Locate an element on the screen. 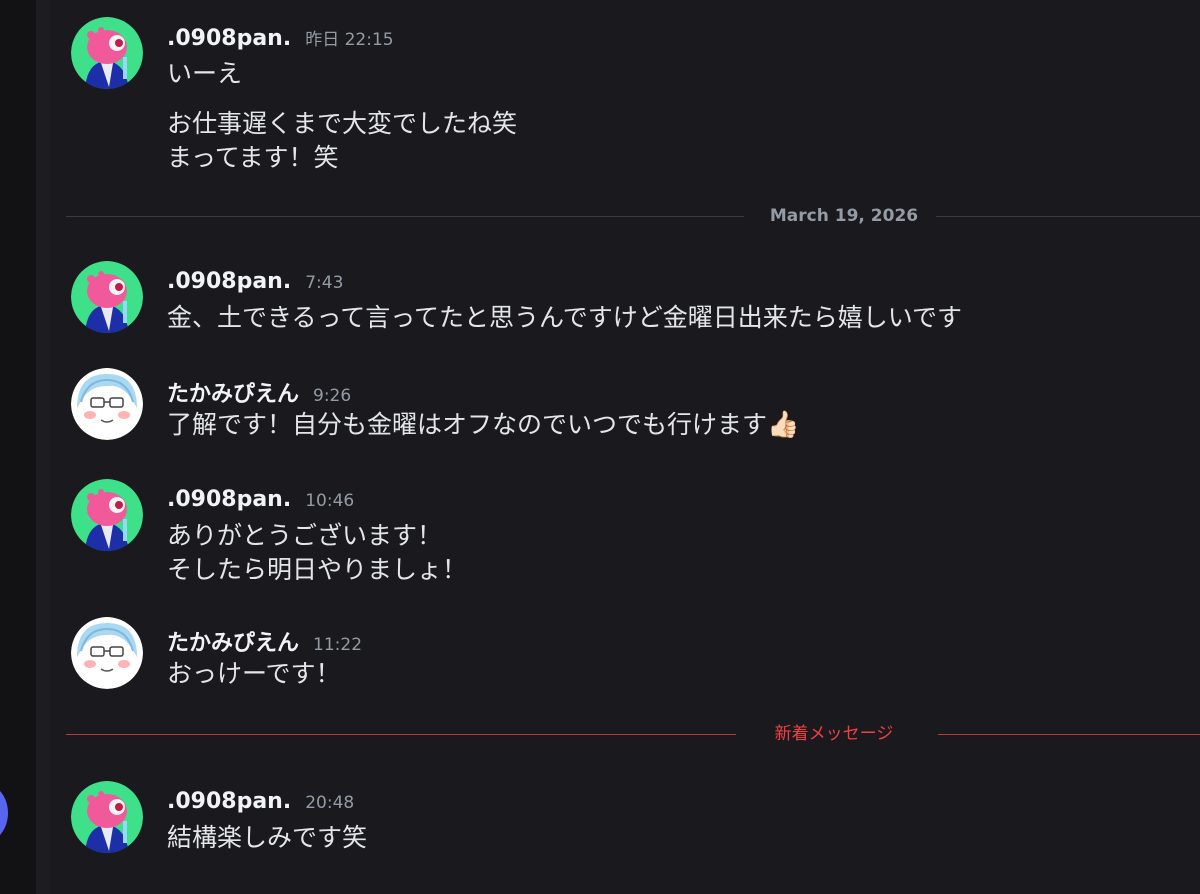 This screenshot has height=894, width=1200. date-label: March 19, 2026 is located at coordinates (844, 216).